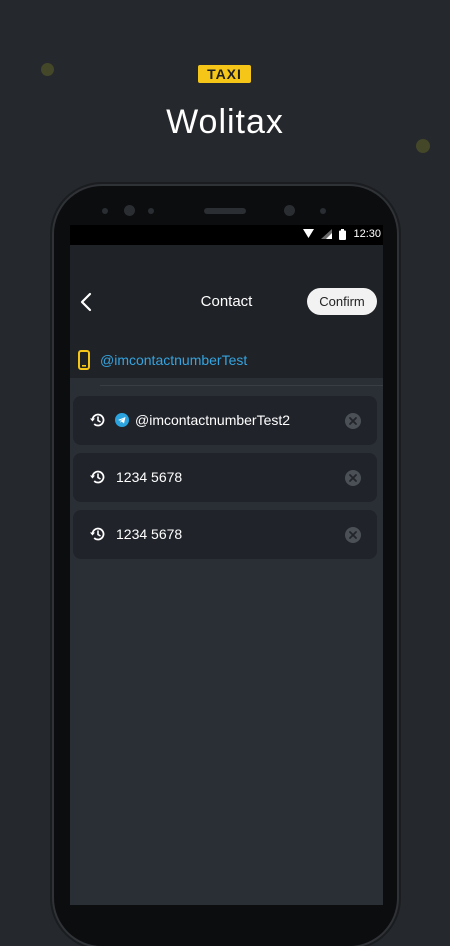 The height and width of the screenshot is (946, 450). What do you see at coordinates (174, 360) in the screenshot?
I see `contact-value: @imcontactnumberTest` at bounding box center [174, 360].